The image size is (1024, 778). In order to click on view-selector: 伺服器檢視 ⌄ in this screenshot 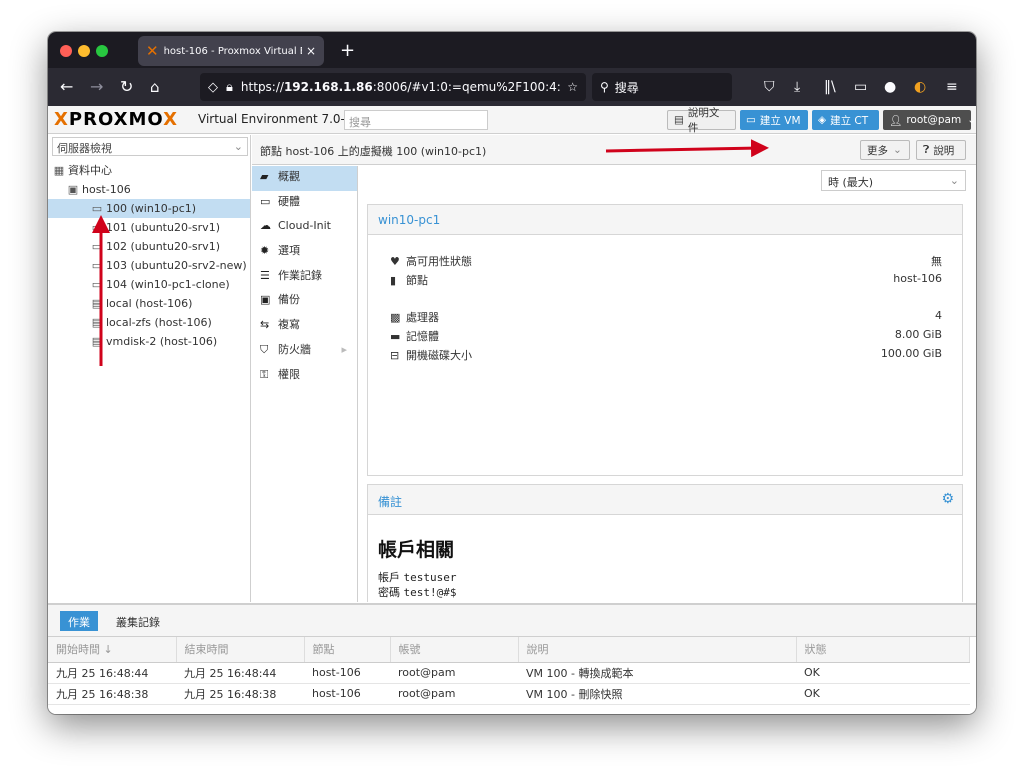, I will do `click(150, 146)`.